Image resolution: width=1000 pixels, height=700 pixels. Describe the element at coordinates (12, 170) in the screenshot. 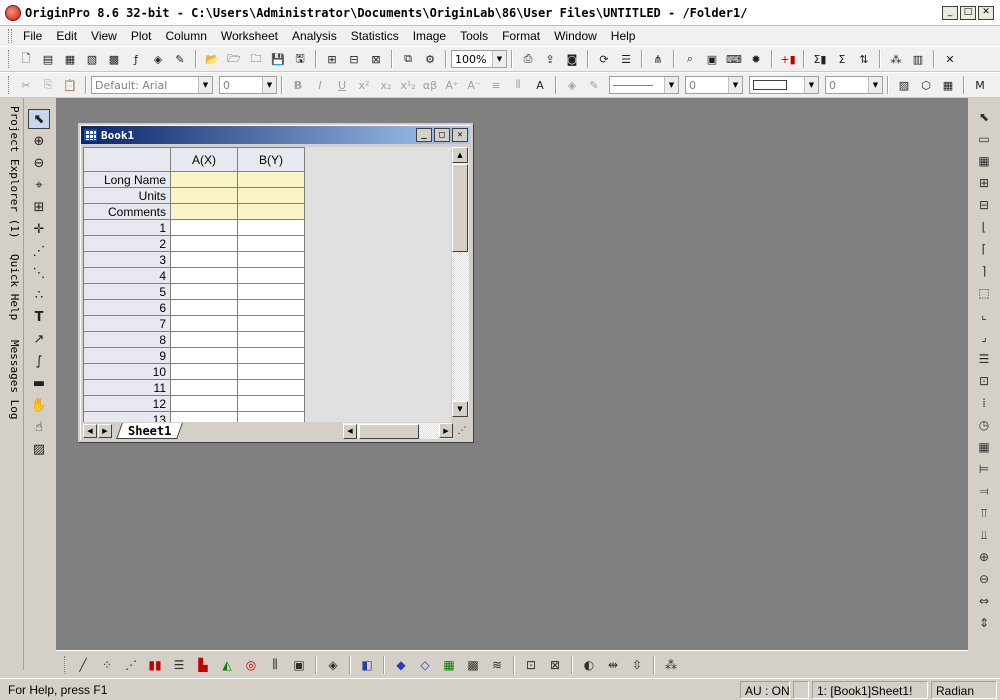

I see `tab-project-explorer: Project Explorer (1)` at that location.